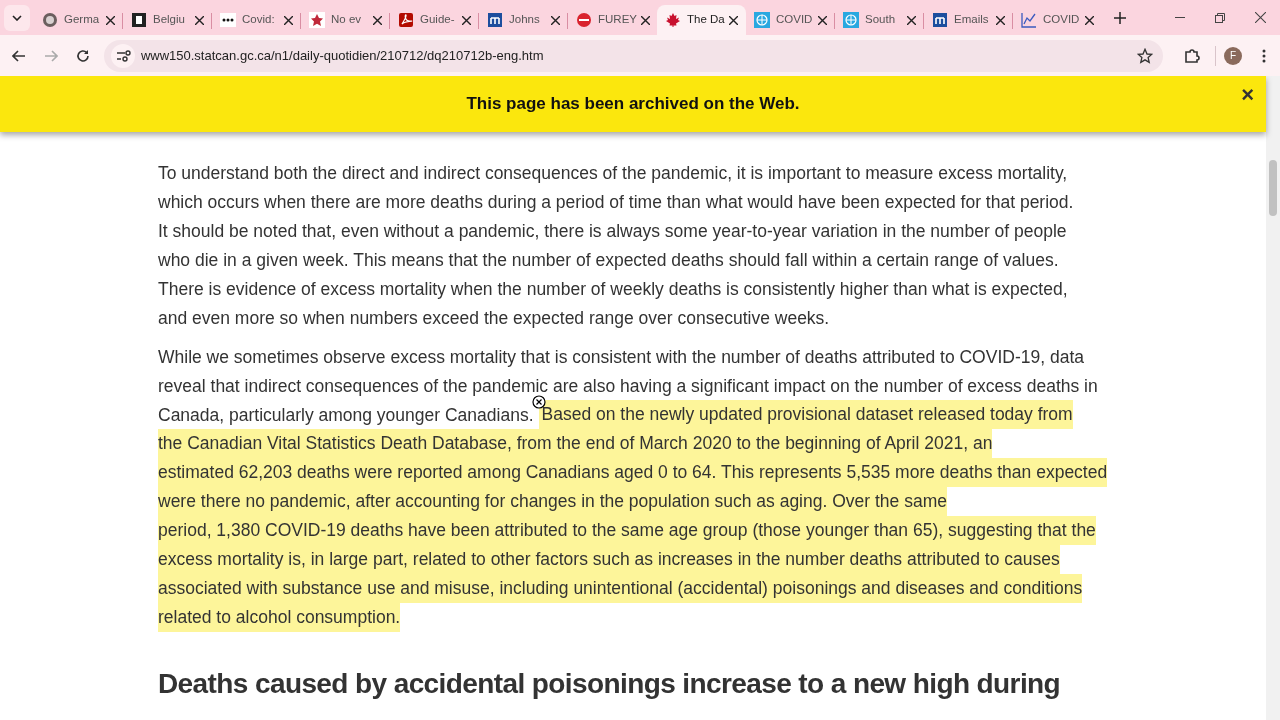 This screenshot has height=720, width=1280. I want to click on forward-arrow-icon, so click(50, 55).